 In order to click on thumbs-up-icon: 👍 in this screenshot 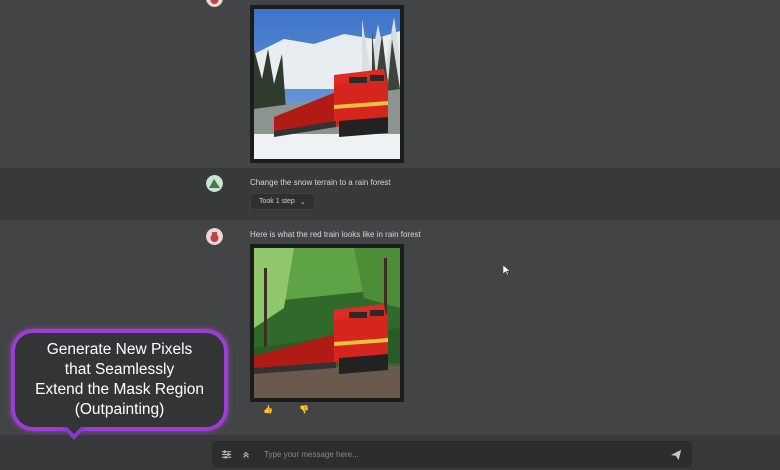, I will do `click(268, 409)`.